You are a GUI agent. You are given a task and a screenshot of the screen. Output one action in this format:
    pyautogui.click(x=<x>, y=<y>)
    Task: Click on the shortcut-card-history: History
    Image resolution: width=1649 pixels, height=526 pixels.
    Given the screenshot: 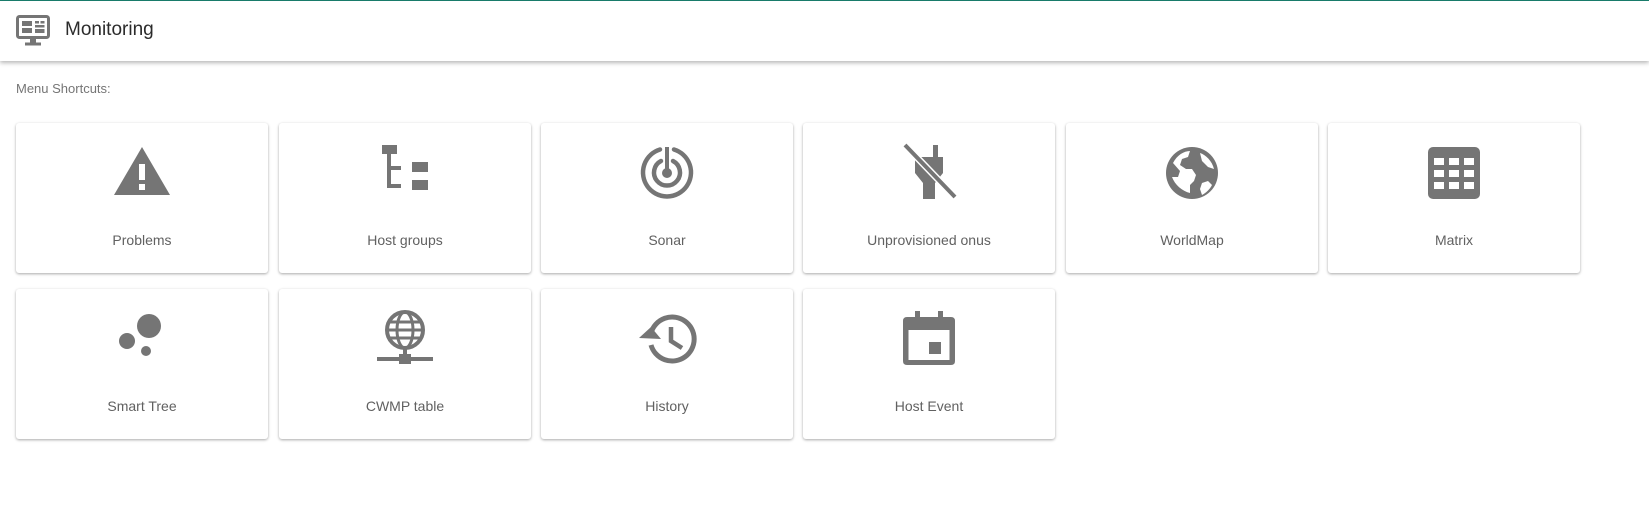 What is the action you would take?
    pyautogui.click(x=667, y=364)
    